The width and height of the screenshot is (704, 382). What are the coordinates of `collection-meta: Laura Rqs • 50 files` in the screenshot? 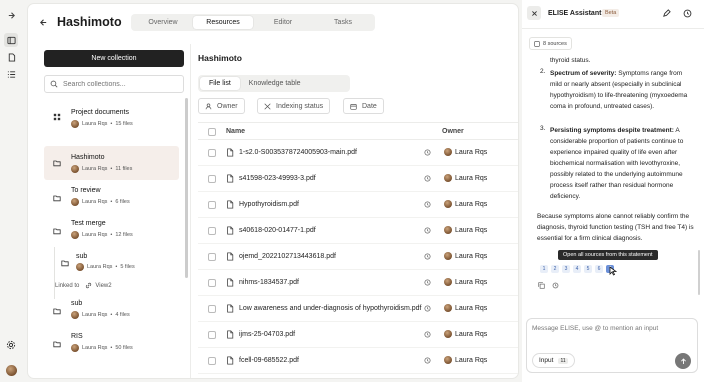 It's located at (102, 348).